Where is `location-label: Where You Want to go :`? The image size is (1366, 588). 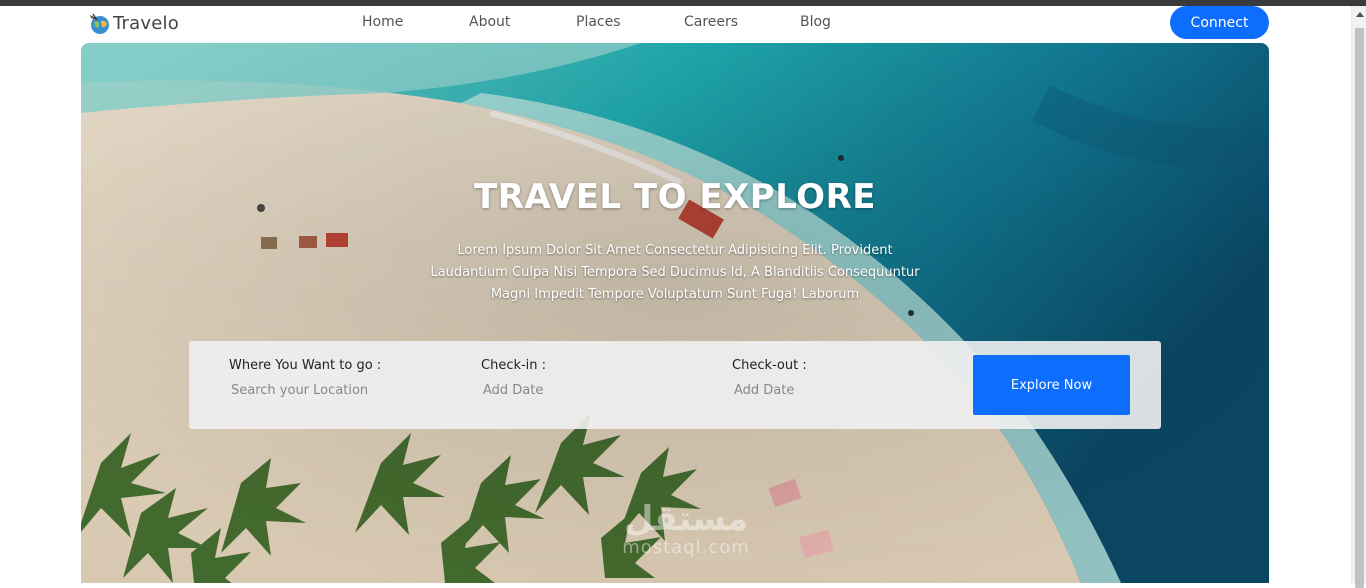
location-label: Where You Want to go : is located at coordinates (305, 365).